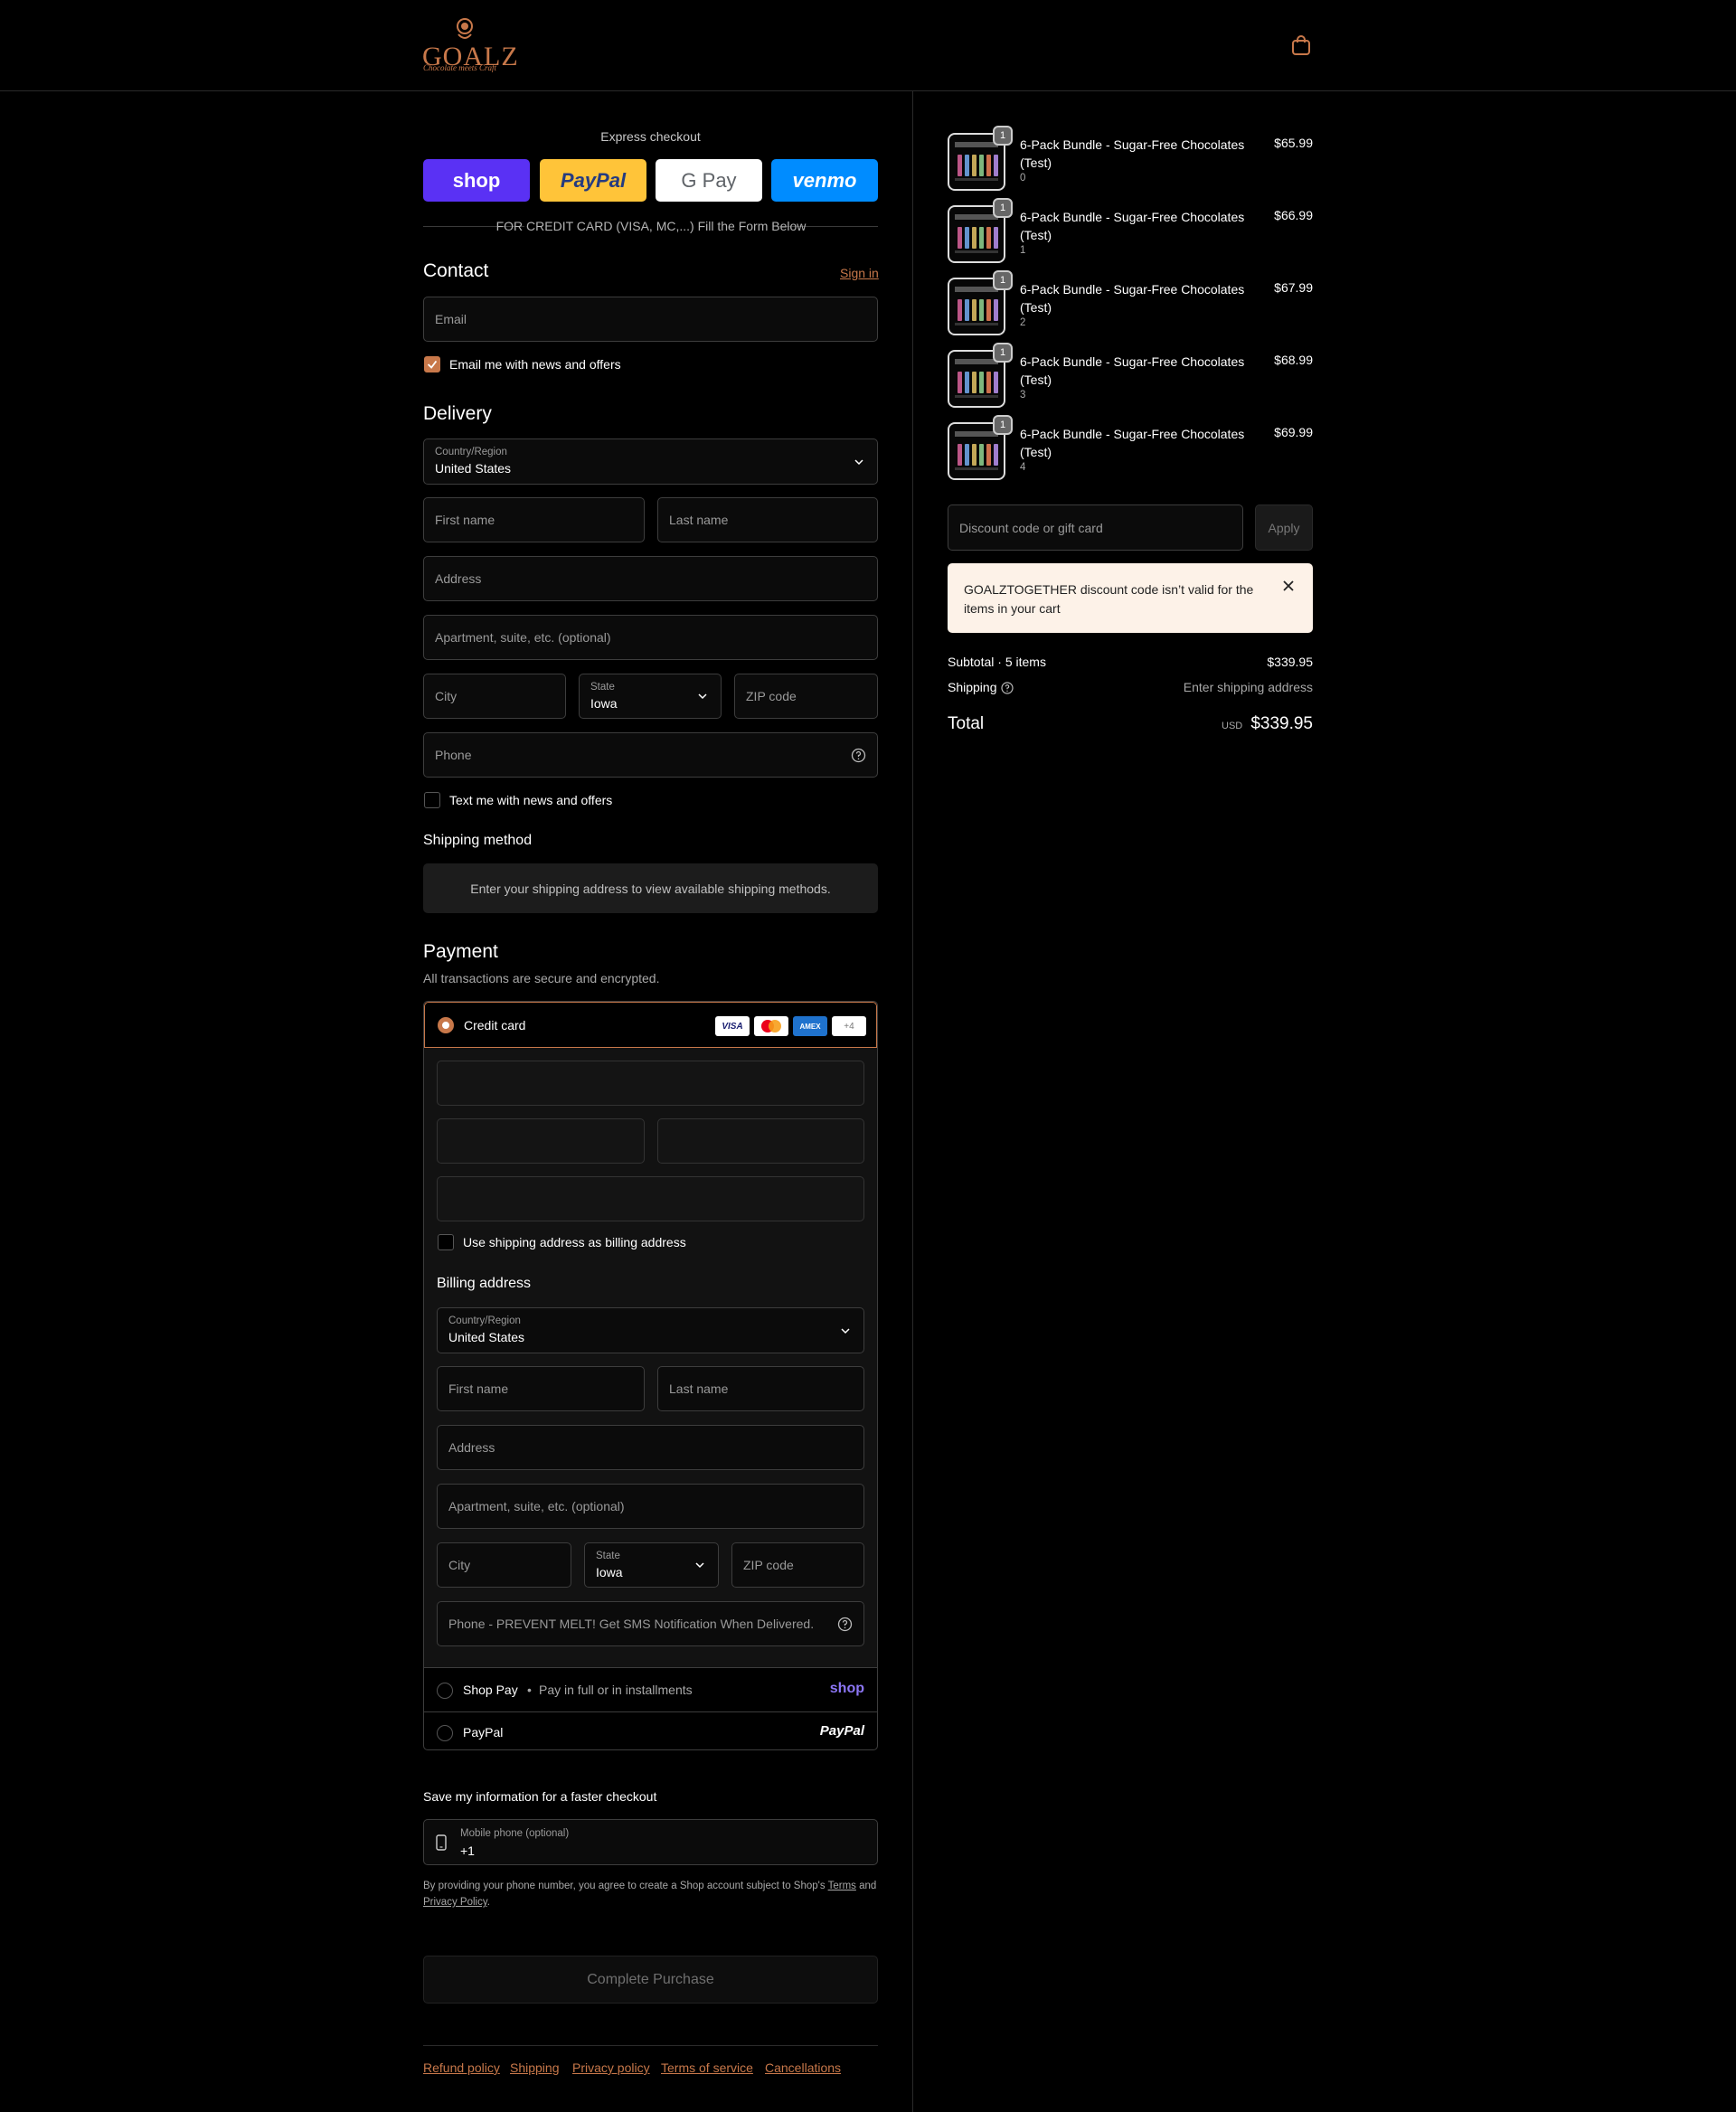 This screenshot has height=2112, width=1736. I want to click on country-label: Country/Region, so click(471, 452).